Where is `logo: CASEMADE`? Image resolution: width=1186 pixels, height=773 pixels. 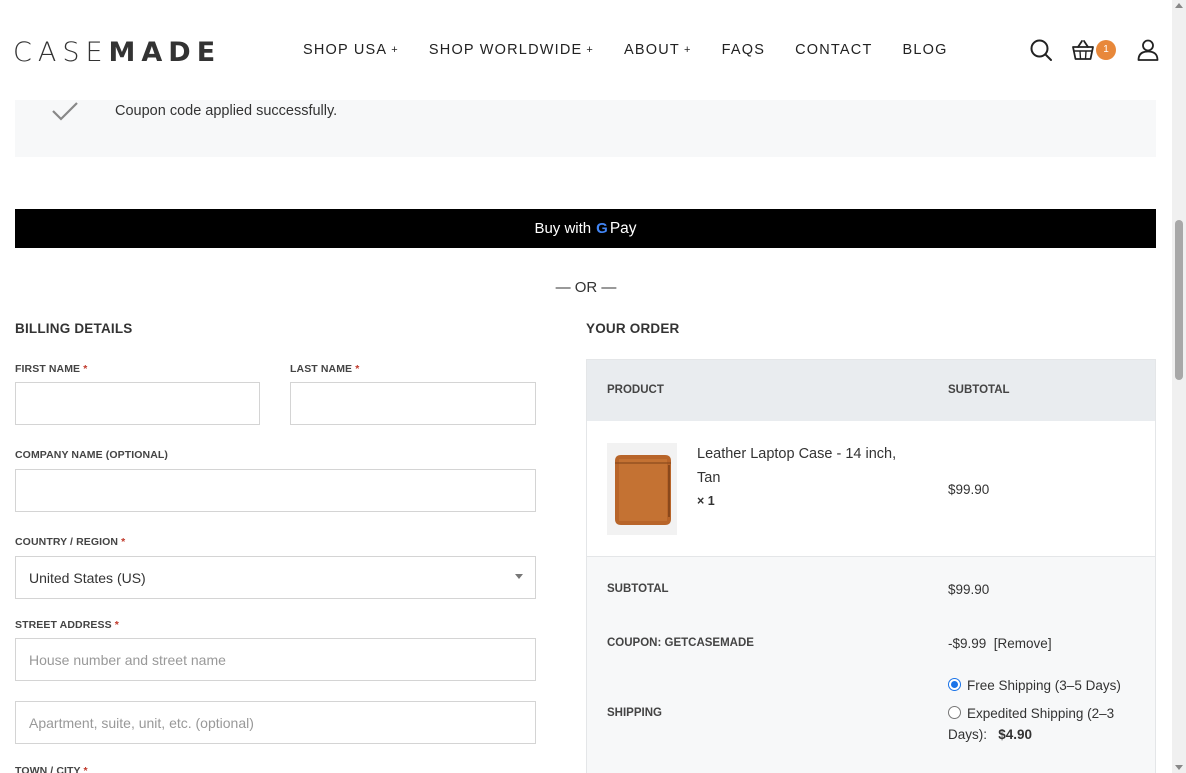
logo: CASEMADE is located at coordinates (117, 52).